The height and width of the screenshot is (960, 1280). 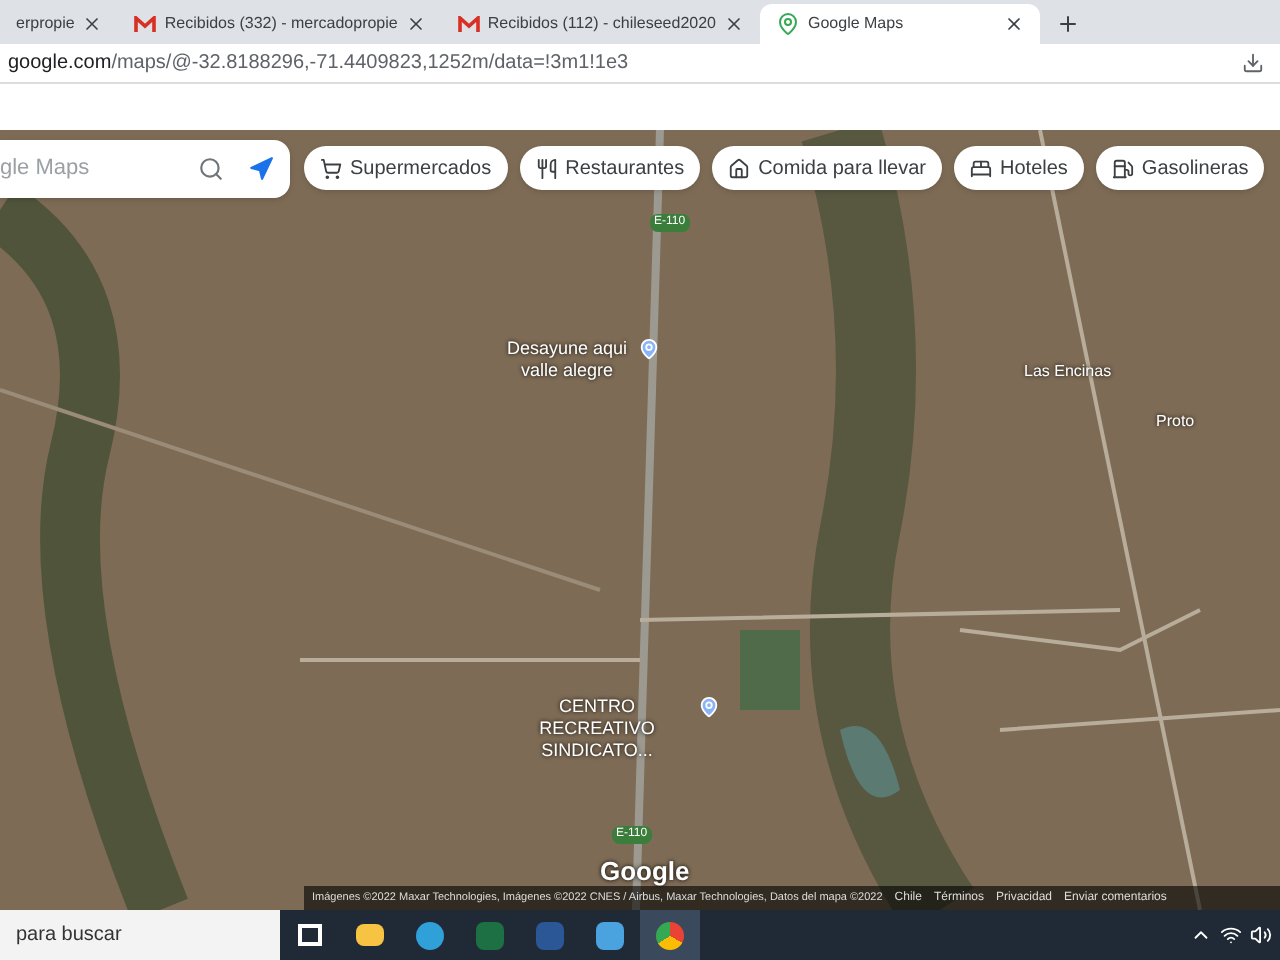 What do you see at coordinates (370, 935) in the screenshot?
I see `folder-icon` at bounding box center [370, 935].